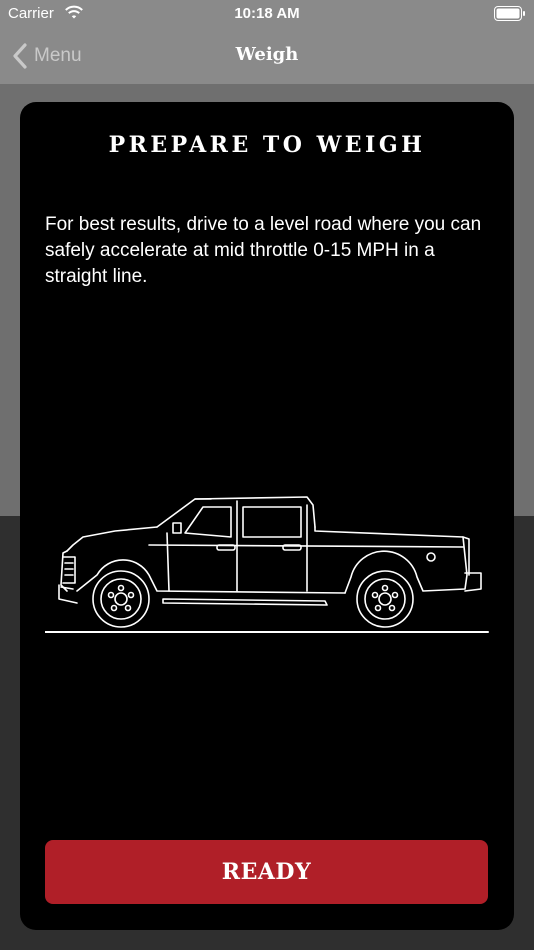 This screenshot has height=950, width=534. Describe the element at coordinates (267, 145) in the screenshot. I see `card-title: PREPARE TO WEIGH` at that location.